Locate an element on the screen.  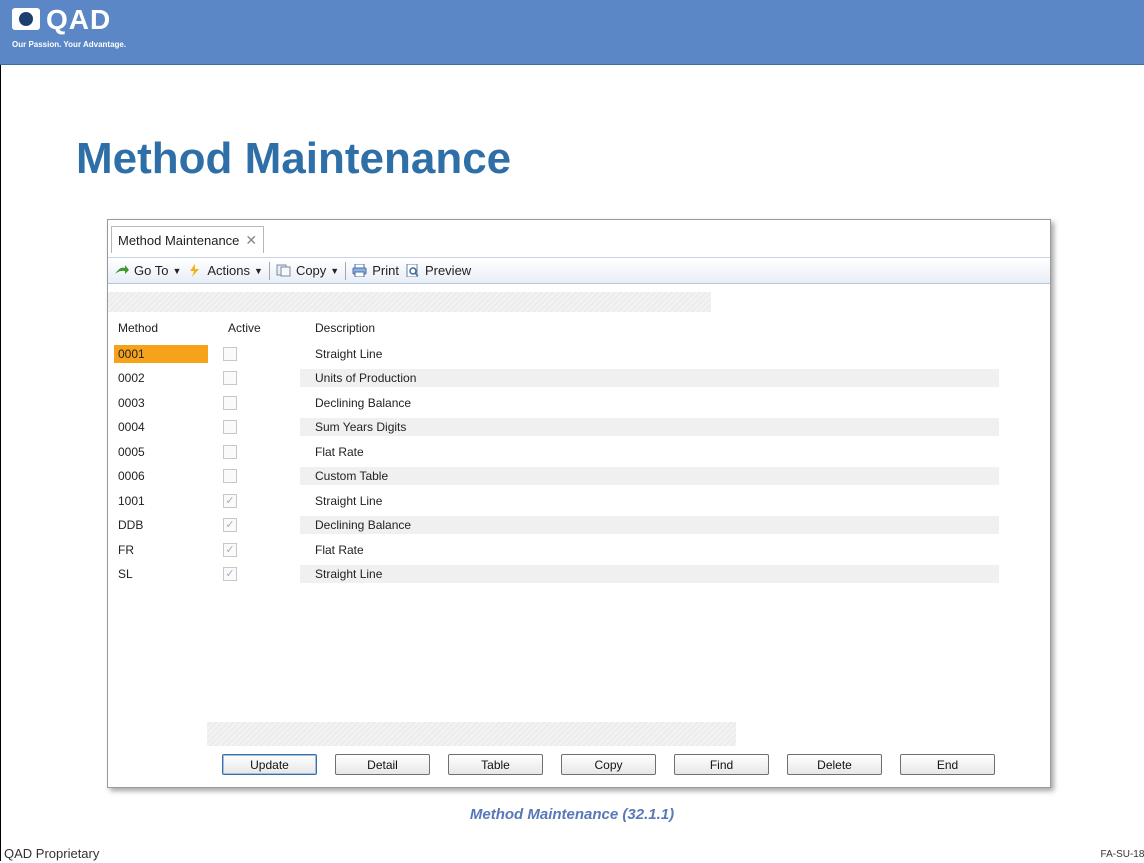
slide-title: Method Maintenance is located at coordinates (294, 158).